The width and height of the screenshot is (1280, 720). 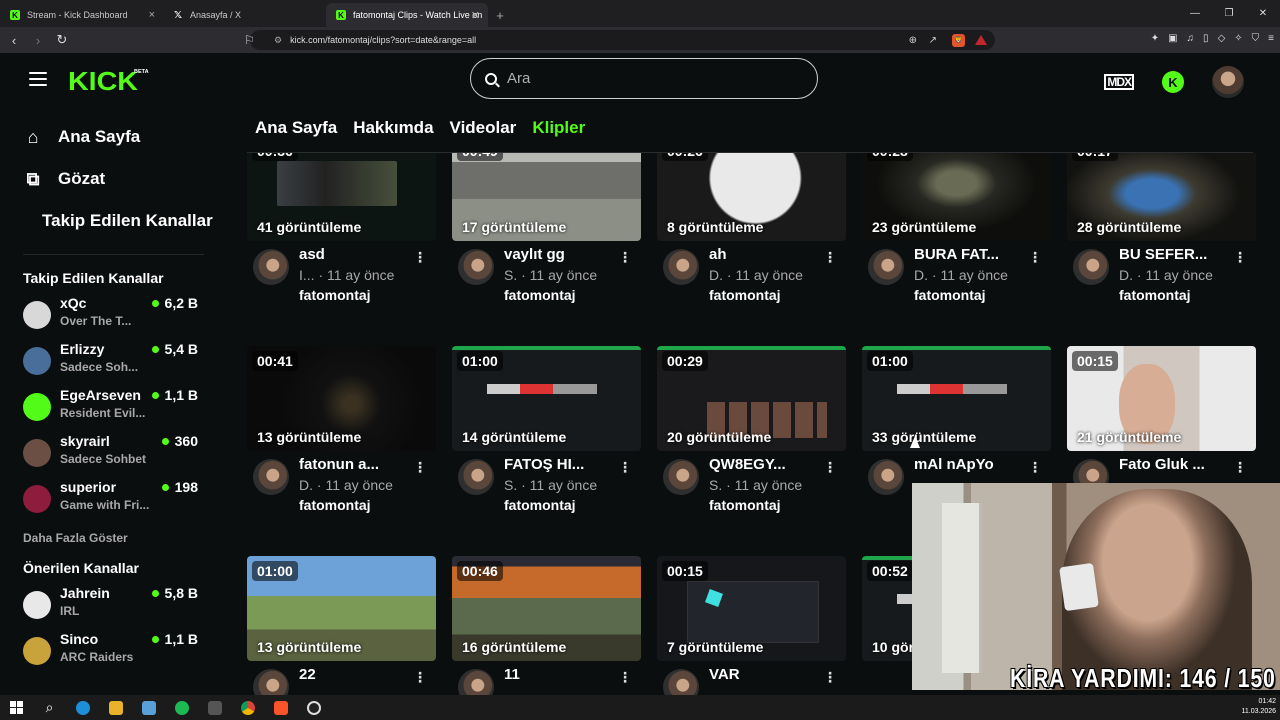 I want to click on music-icon: ♫, so click(x=1191, y=38).